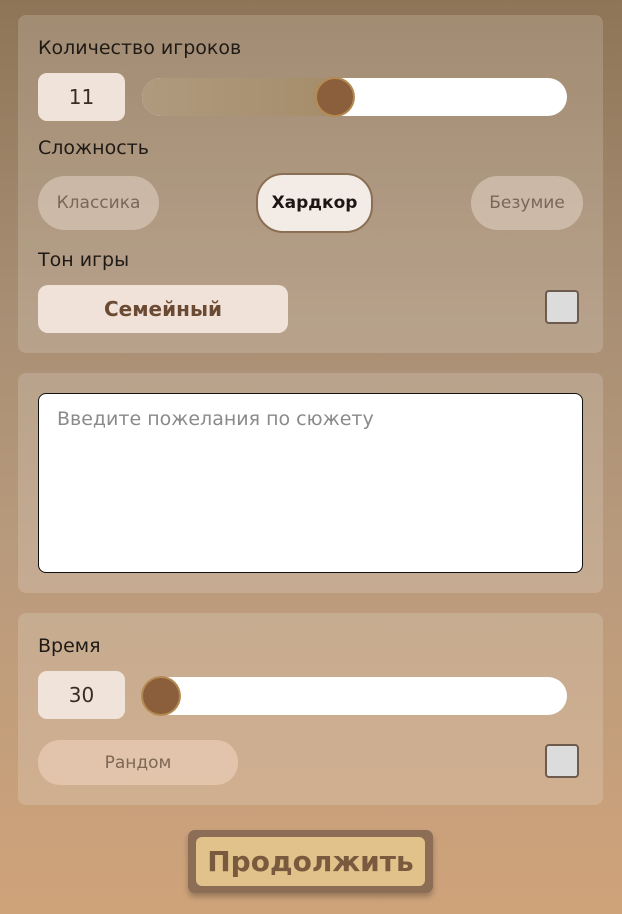 The height and width of the screenshot is (914, 622). I want to click on time-label: Время, so click(69, 646).